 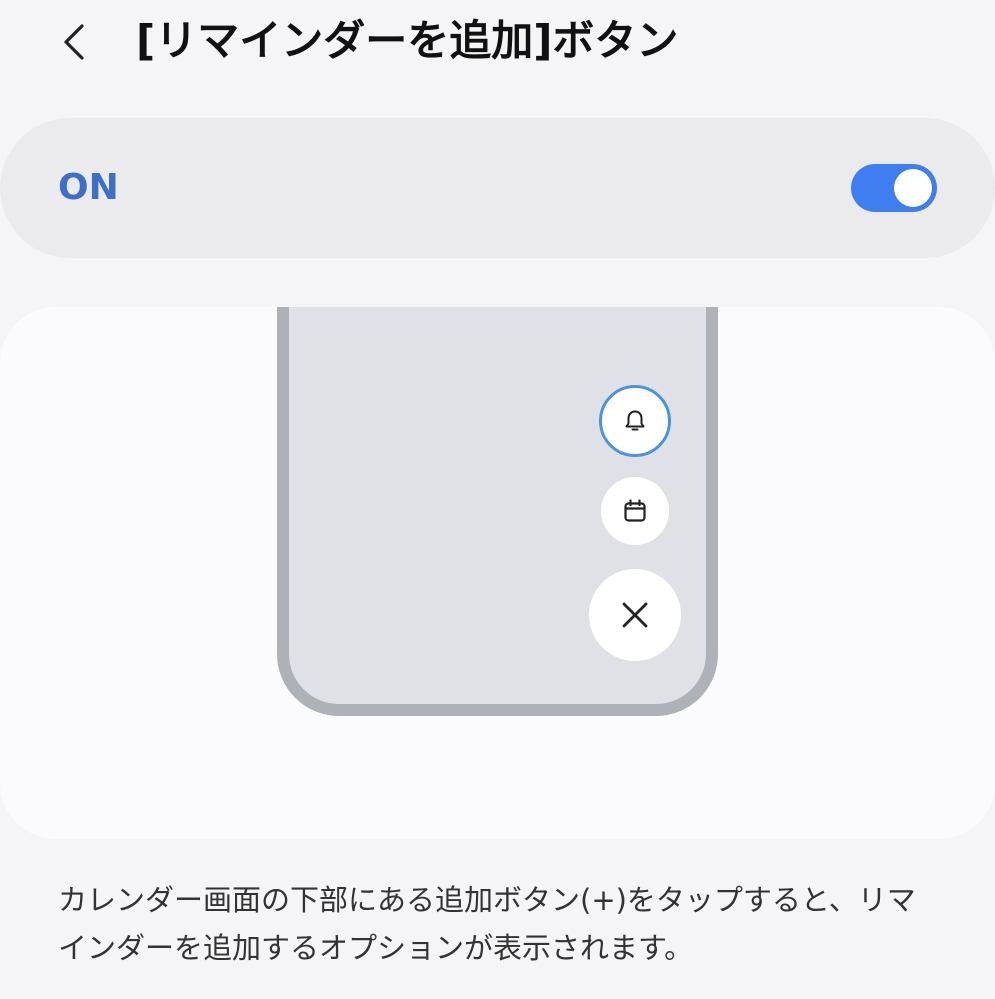 I want to click on chevron-left-icon, so click(x=74, y=42).